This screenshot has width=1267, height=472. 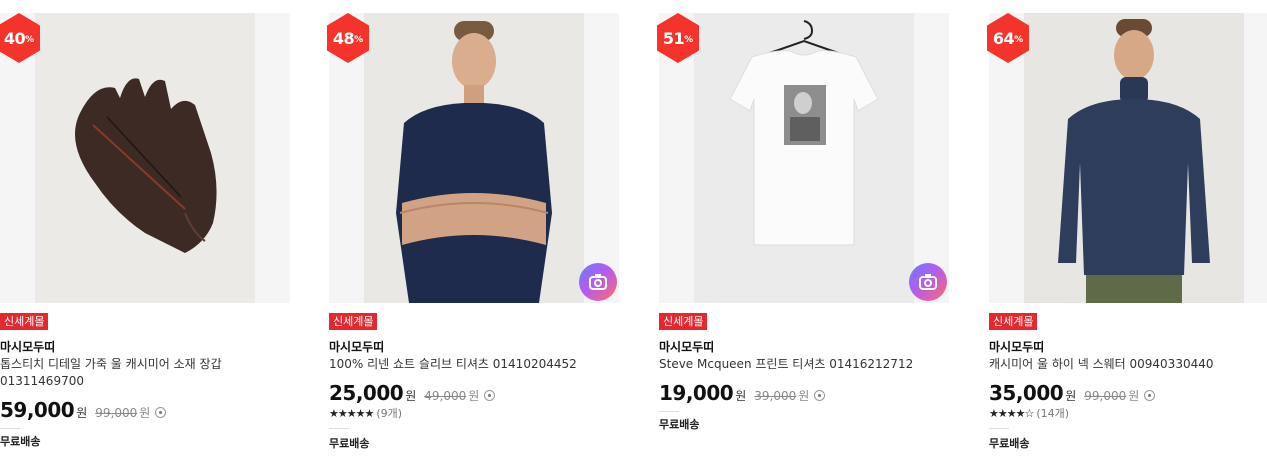 I want to click on price-row: 35,000 원 99,000 원, so click(x=1072, y=393).